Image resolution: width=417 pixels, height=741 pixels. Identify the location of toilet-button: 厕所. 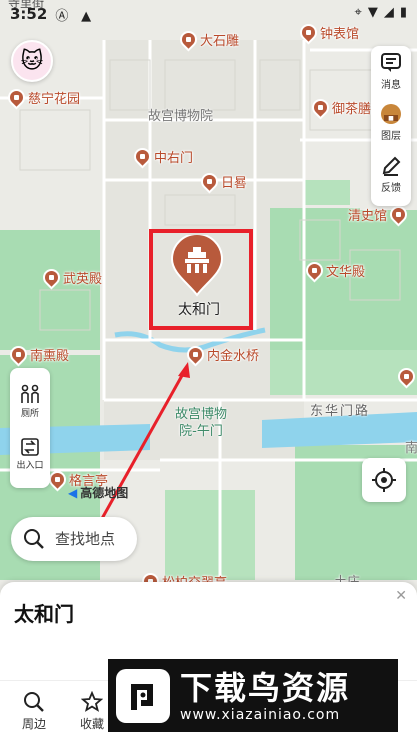
(30, 410).